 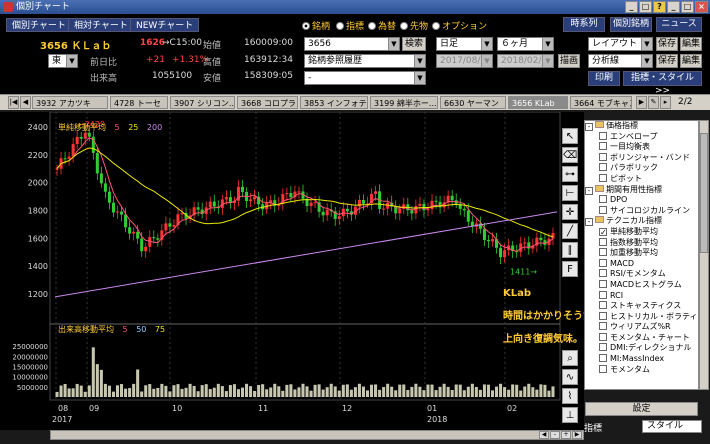 I want to click on zoom-minus-icon: -, so click(x=555, y=435).